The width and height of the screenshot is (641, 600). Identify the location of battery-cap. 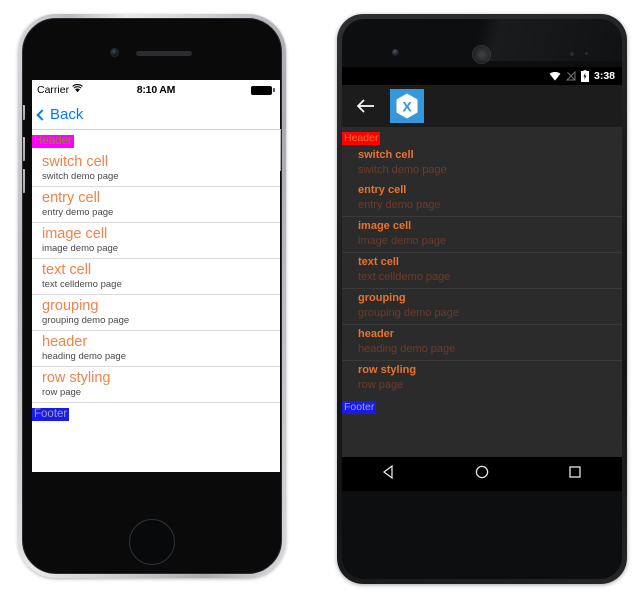
(274, 90).